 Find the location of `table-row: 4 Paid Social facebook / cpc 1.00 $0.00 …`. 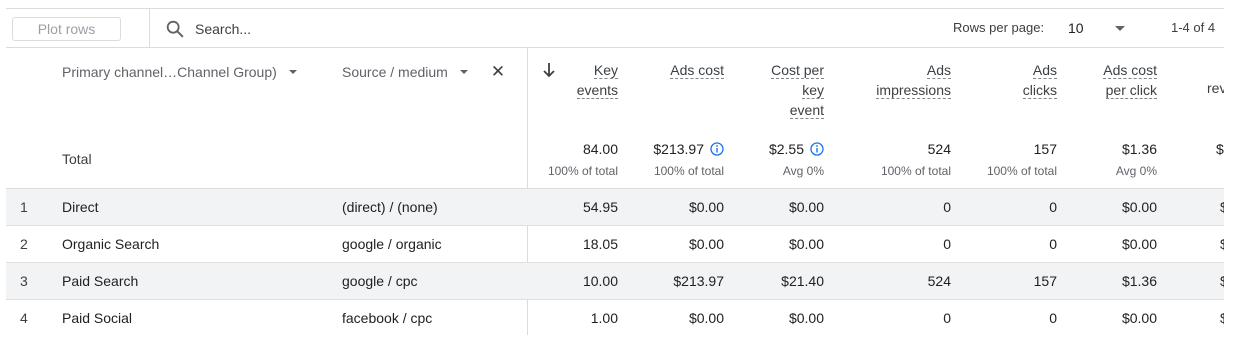

table-row: 4 Paid Social facebook / cpc 1.00 $0.00 … is located at coordinates (615, 318).